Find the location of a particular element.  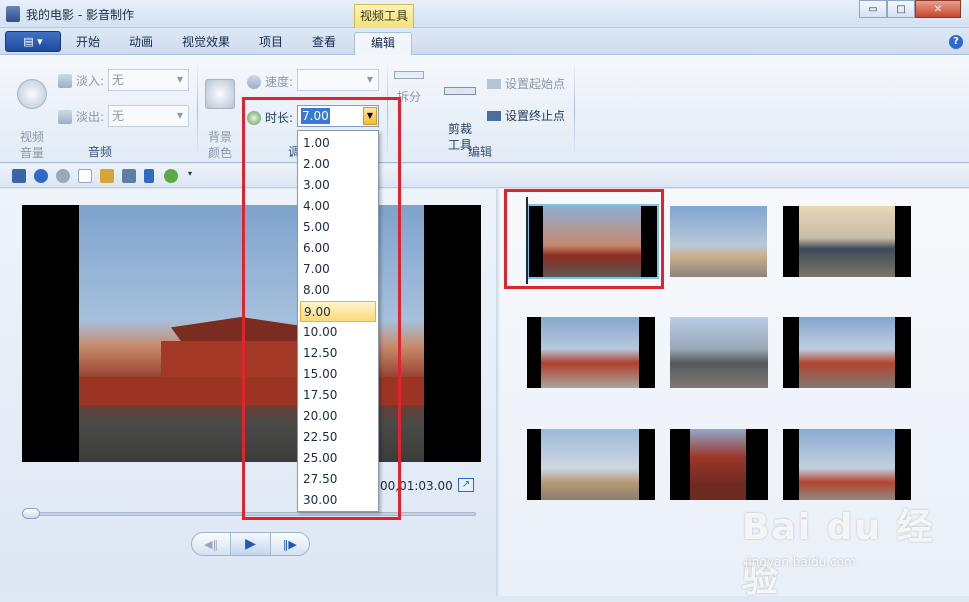

duration-option: 20.00 is located at coordinates (338, 416).